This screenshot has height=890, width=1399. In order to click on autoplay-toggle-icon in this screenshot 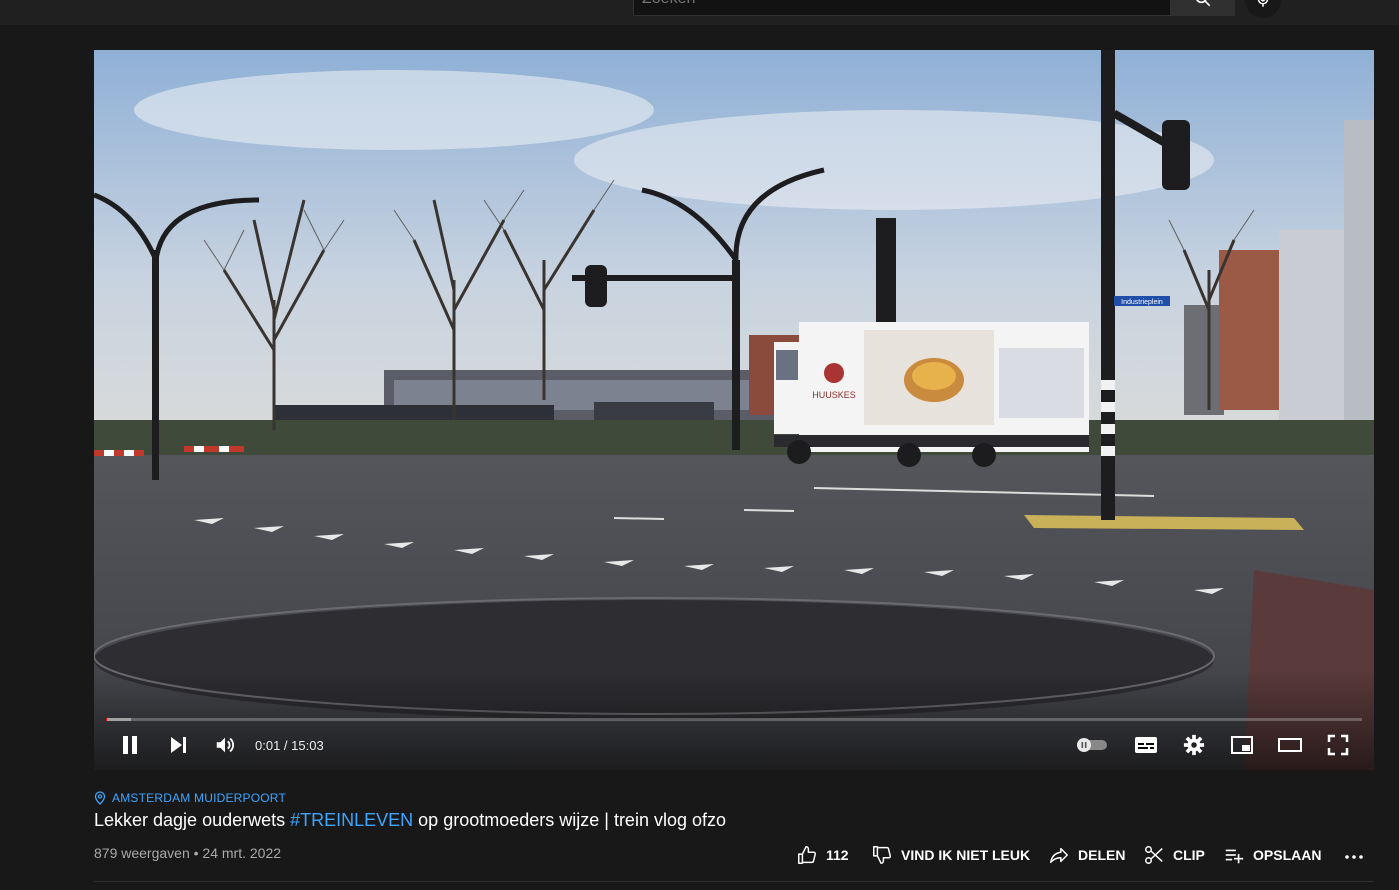, I will do `click(1092, 745)`.